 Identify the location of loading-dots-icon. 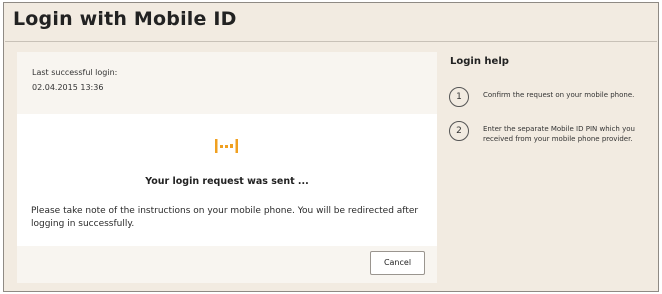
(226, 146).